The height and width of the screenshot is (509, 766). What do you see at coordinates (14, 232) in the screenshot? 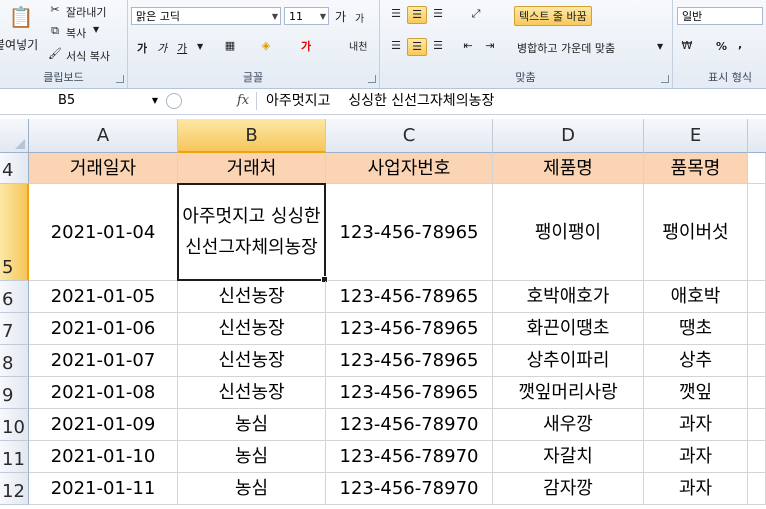
I see `row-5-header: 5` at bounding box center [14, 232].